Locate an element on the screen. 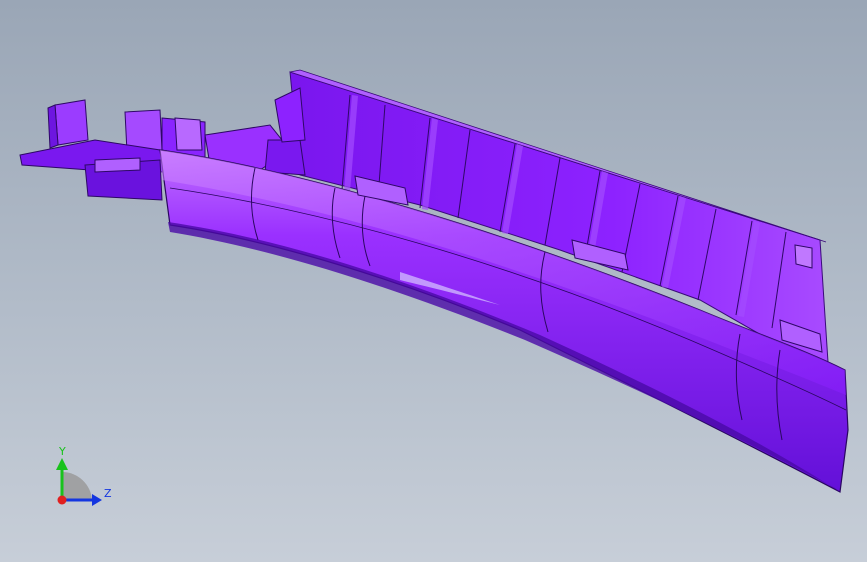 The width and height of the screenshot is (867, 562). coordinate-triad: Y Z is located at coordinates (84, 475).